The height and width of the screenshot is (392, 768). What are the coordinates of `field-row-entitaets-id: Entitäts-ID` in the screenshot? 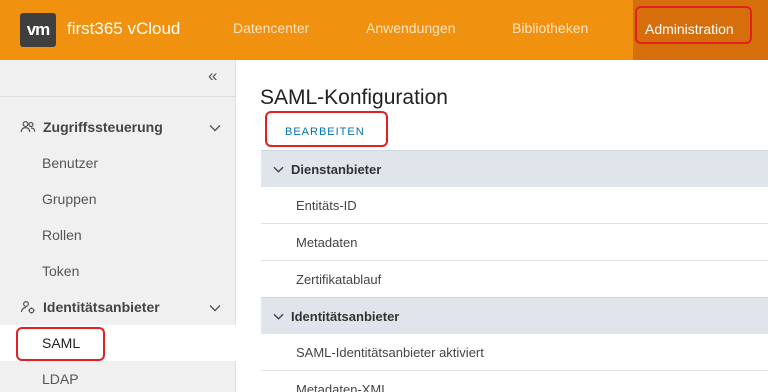 It's located at (514, 205).